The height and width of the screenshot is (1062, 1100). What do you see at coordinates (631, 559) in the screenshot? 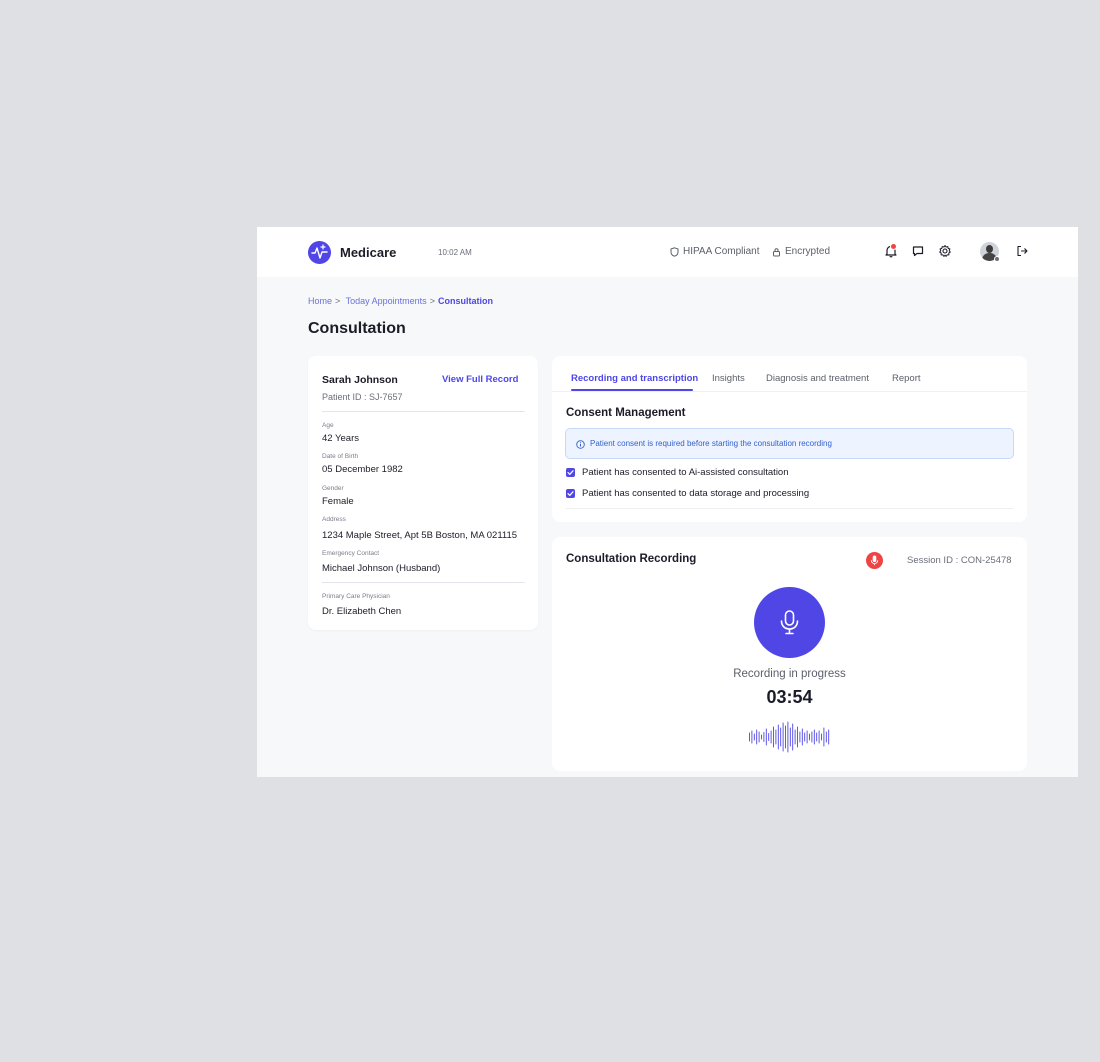
I see `recording-title: Consultation Recording` at bounding box center [631, 559].